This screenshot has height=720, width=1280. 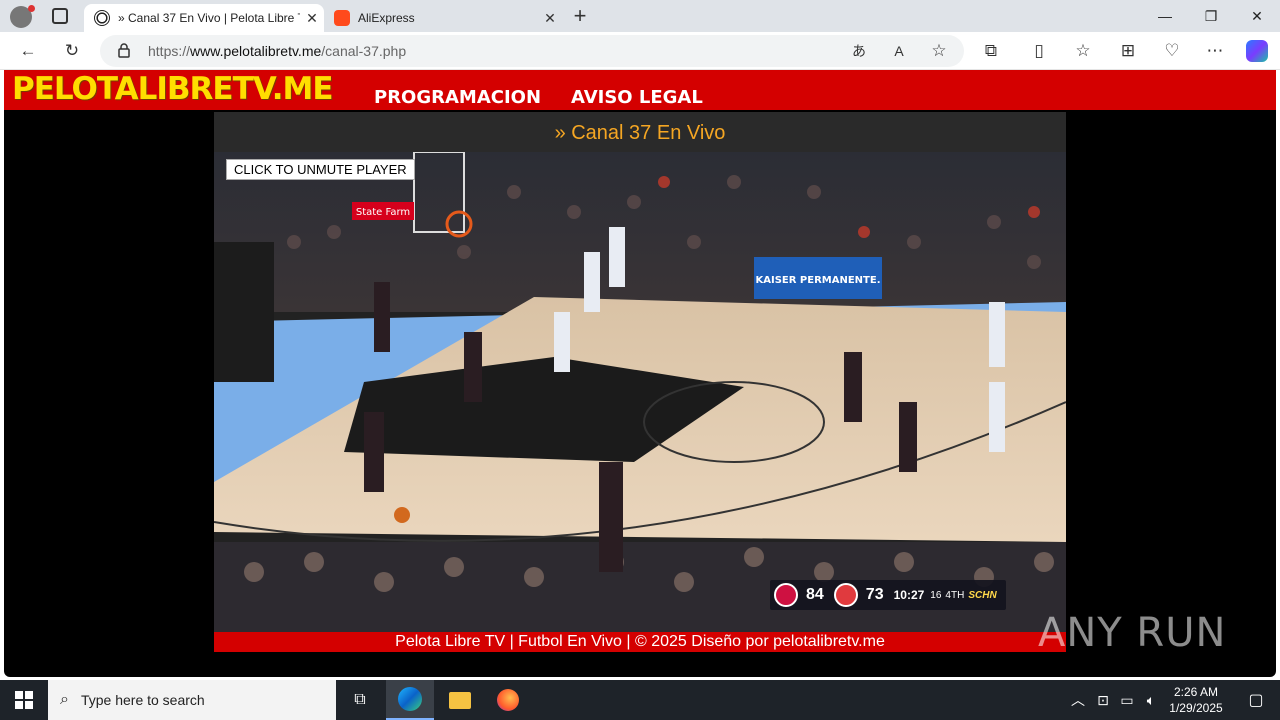 I want to click on rockets-logo-icon, so click(x=786, y=595).